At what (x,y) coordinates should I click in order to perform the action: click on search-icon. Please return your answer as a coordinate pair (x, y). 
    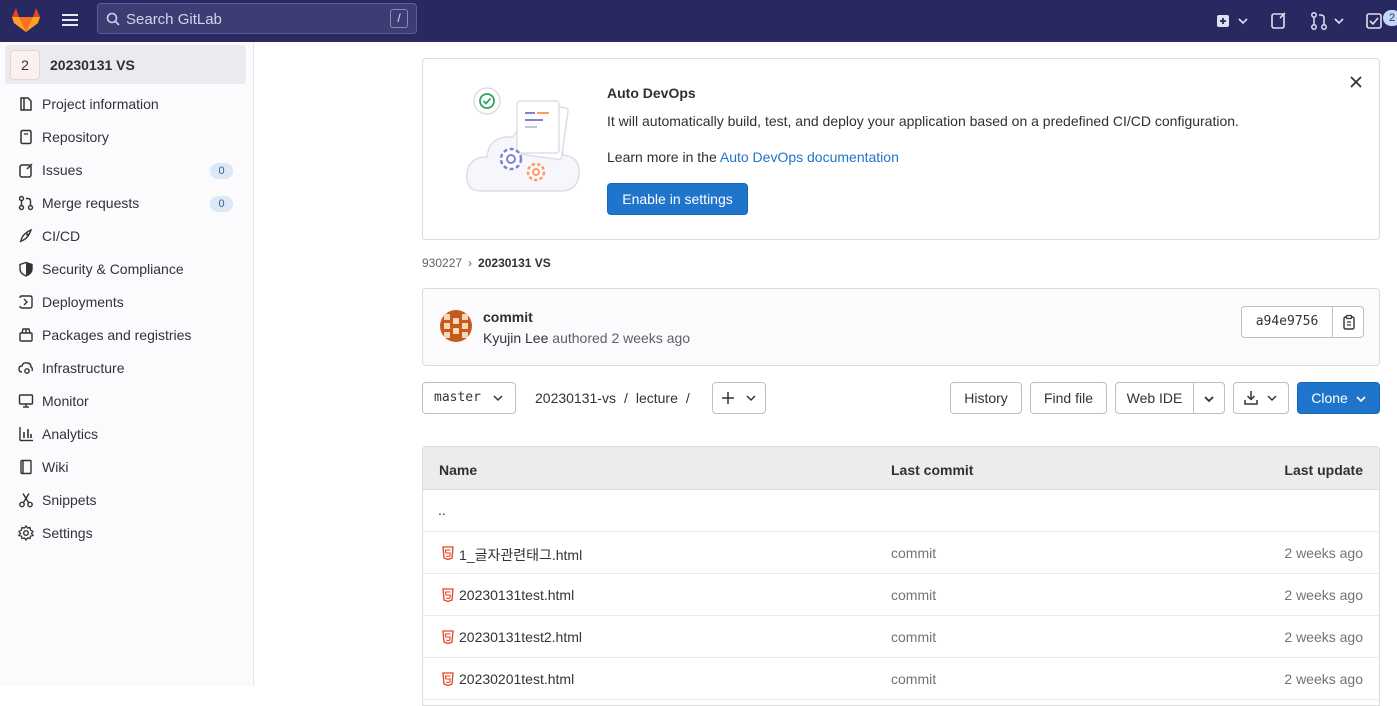
    Looking at the image, I should click on (113, 19).